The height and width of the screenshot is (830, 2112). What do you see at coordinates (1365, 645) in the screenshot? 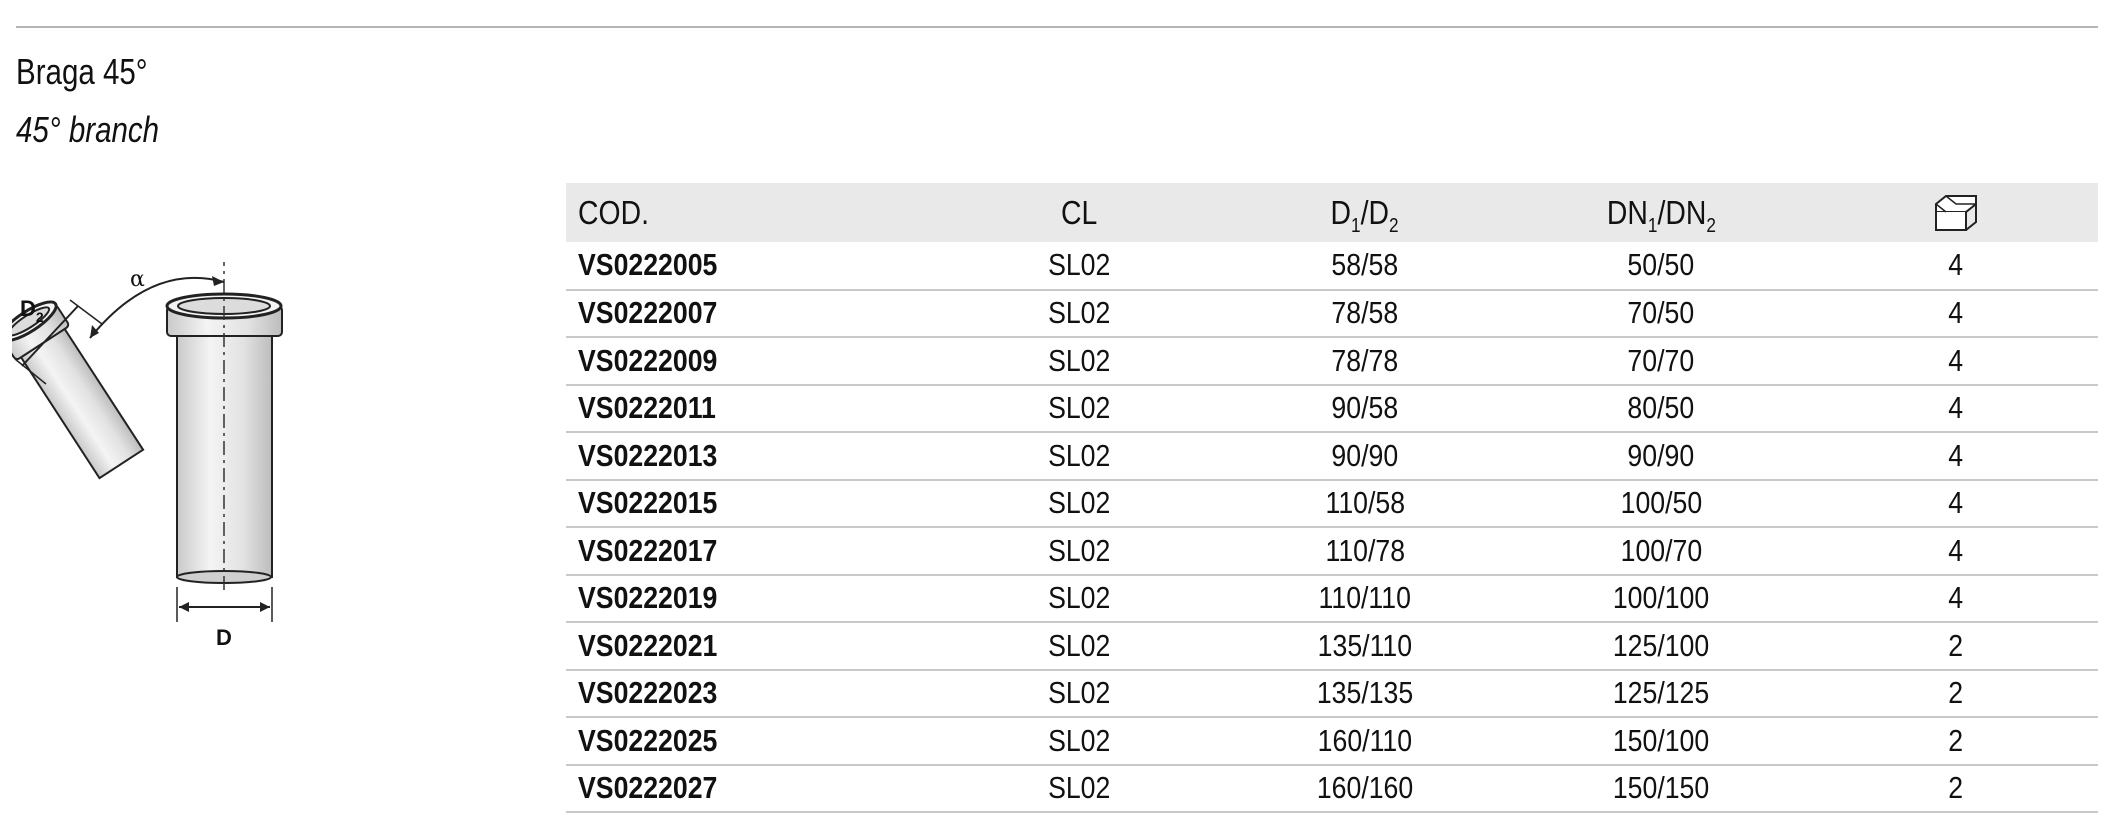
I see `cell-diameter: 135/110` at bounding box center [1365, 645].